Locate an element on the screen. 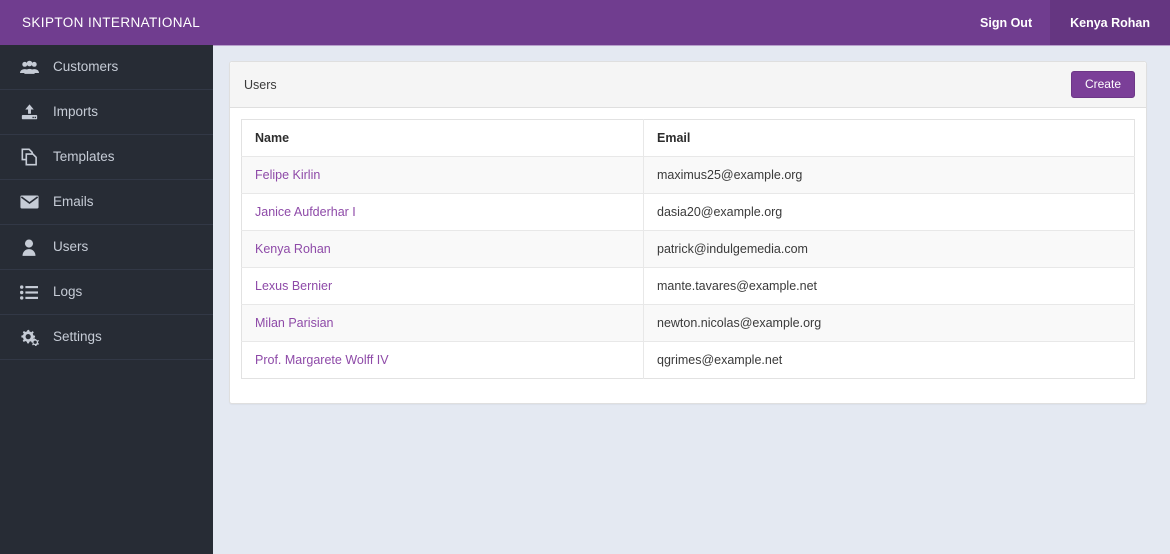 This screenshot has width=1170, height=554. sidebar-item-label: Customers is located at coordinates (86, 67).